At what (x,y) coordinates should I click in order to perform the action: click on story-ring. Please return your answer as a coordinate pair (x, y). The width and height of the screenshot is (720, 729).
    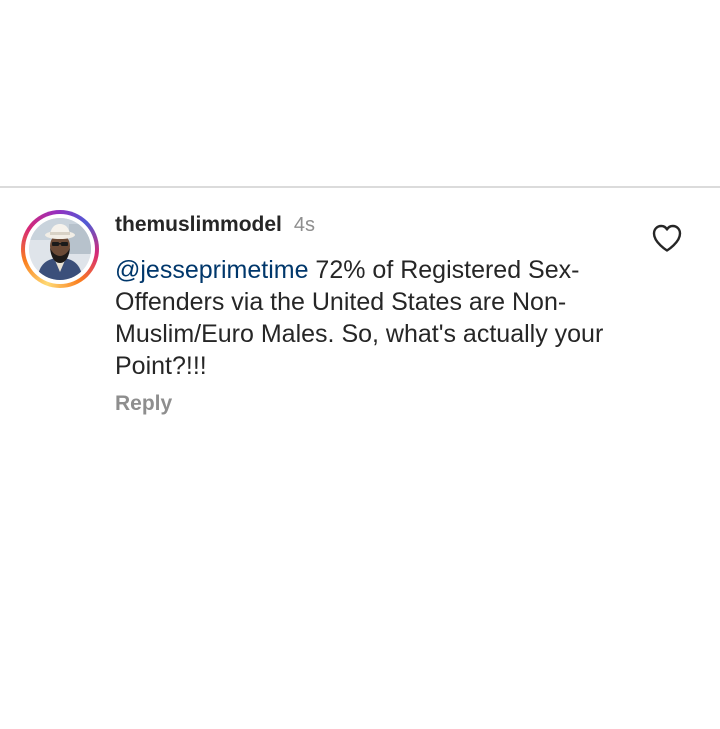
    Looking at the image, I should click on (60, 249).